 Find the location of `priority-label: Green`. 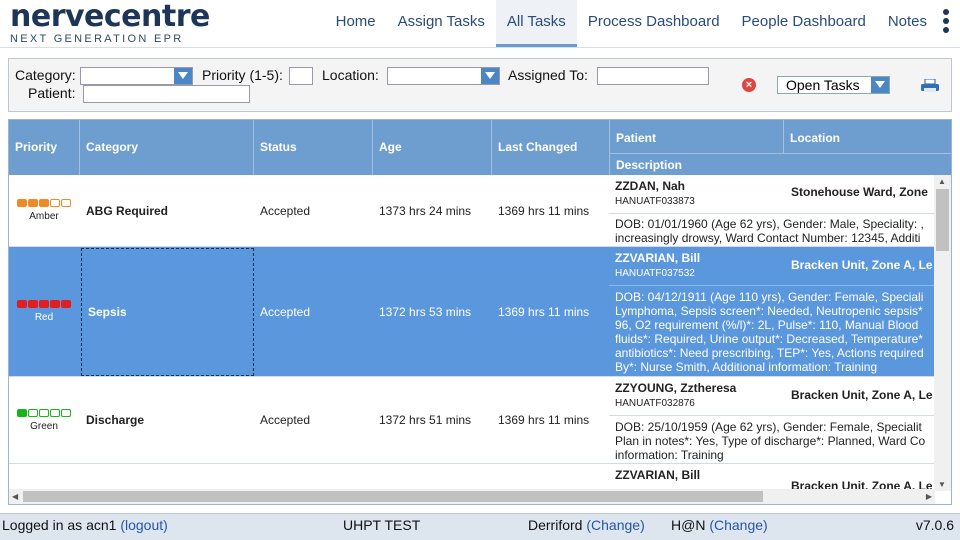

priority-label: Green is located at coordinates (44, 426).